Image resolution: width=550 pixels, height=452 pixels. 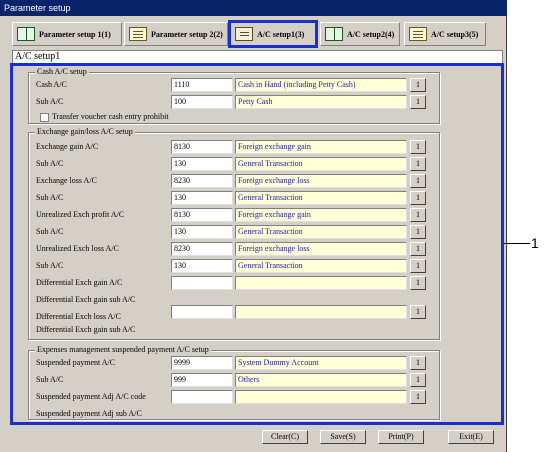 I want to click on prohibit-checkbox, so click(x=44, y=117).